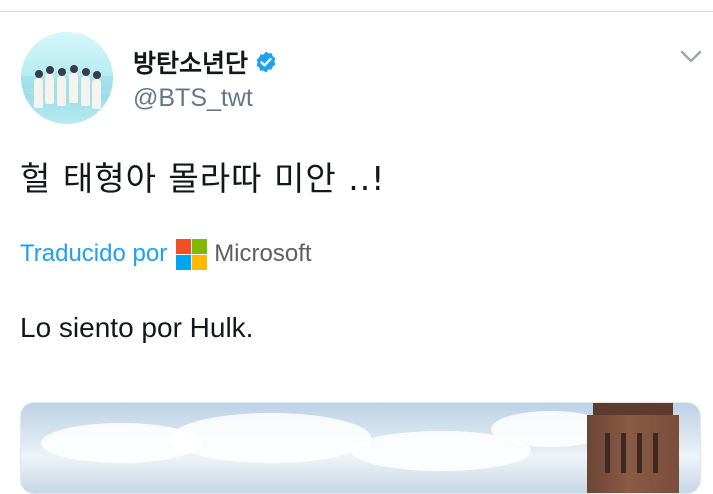 Image resolution: width=713 pixels, height=494 pixels. What do you see at coordinates (263, 253) in the screenshot?
I see `translation-provider-name: Microsoft` at bounding box center [263, 253].